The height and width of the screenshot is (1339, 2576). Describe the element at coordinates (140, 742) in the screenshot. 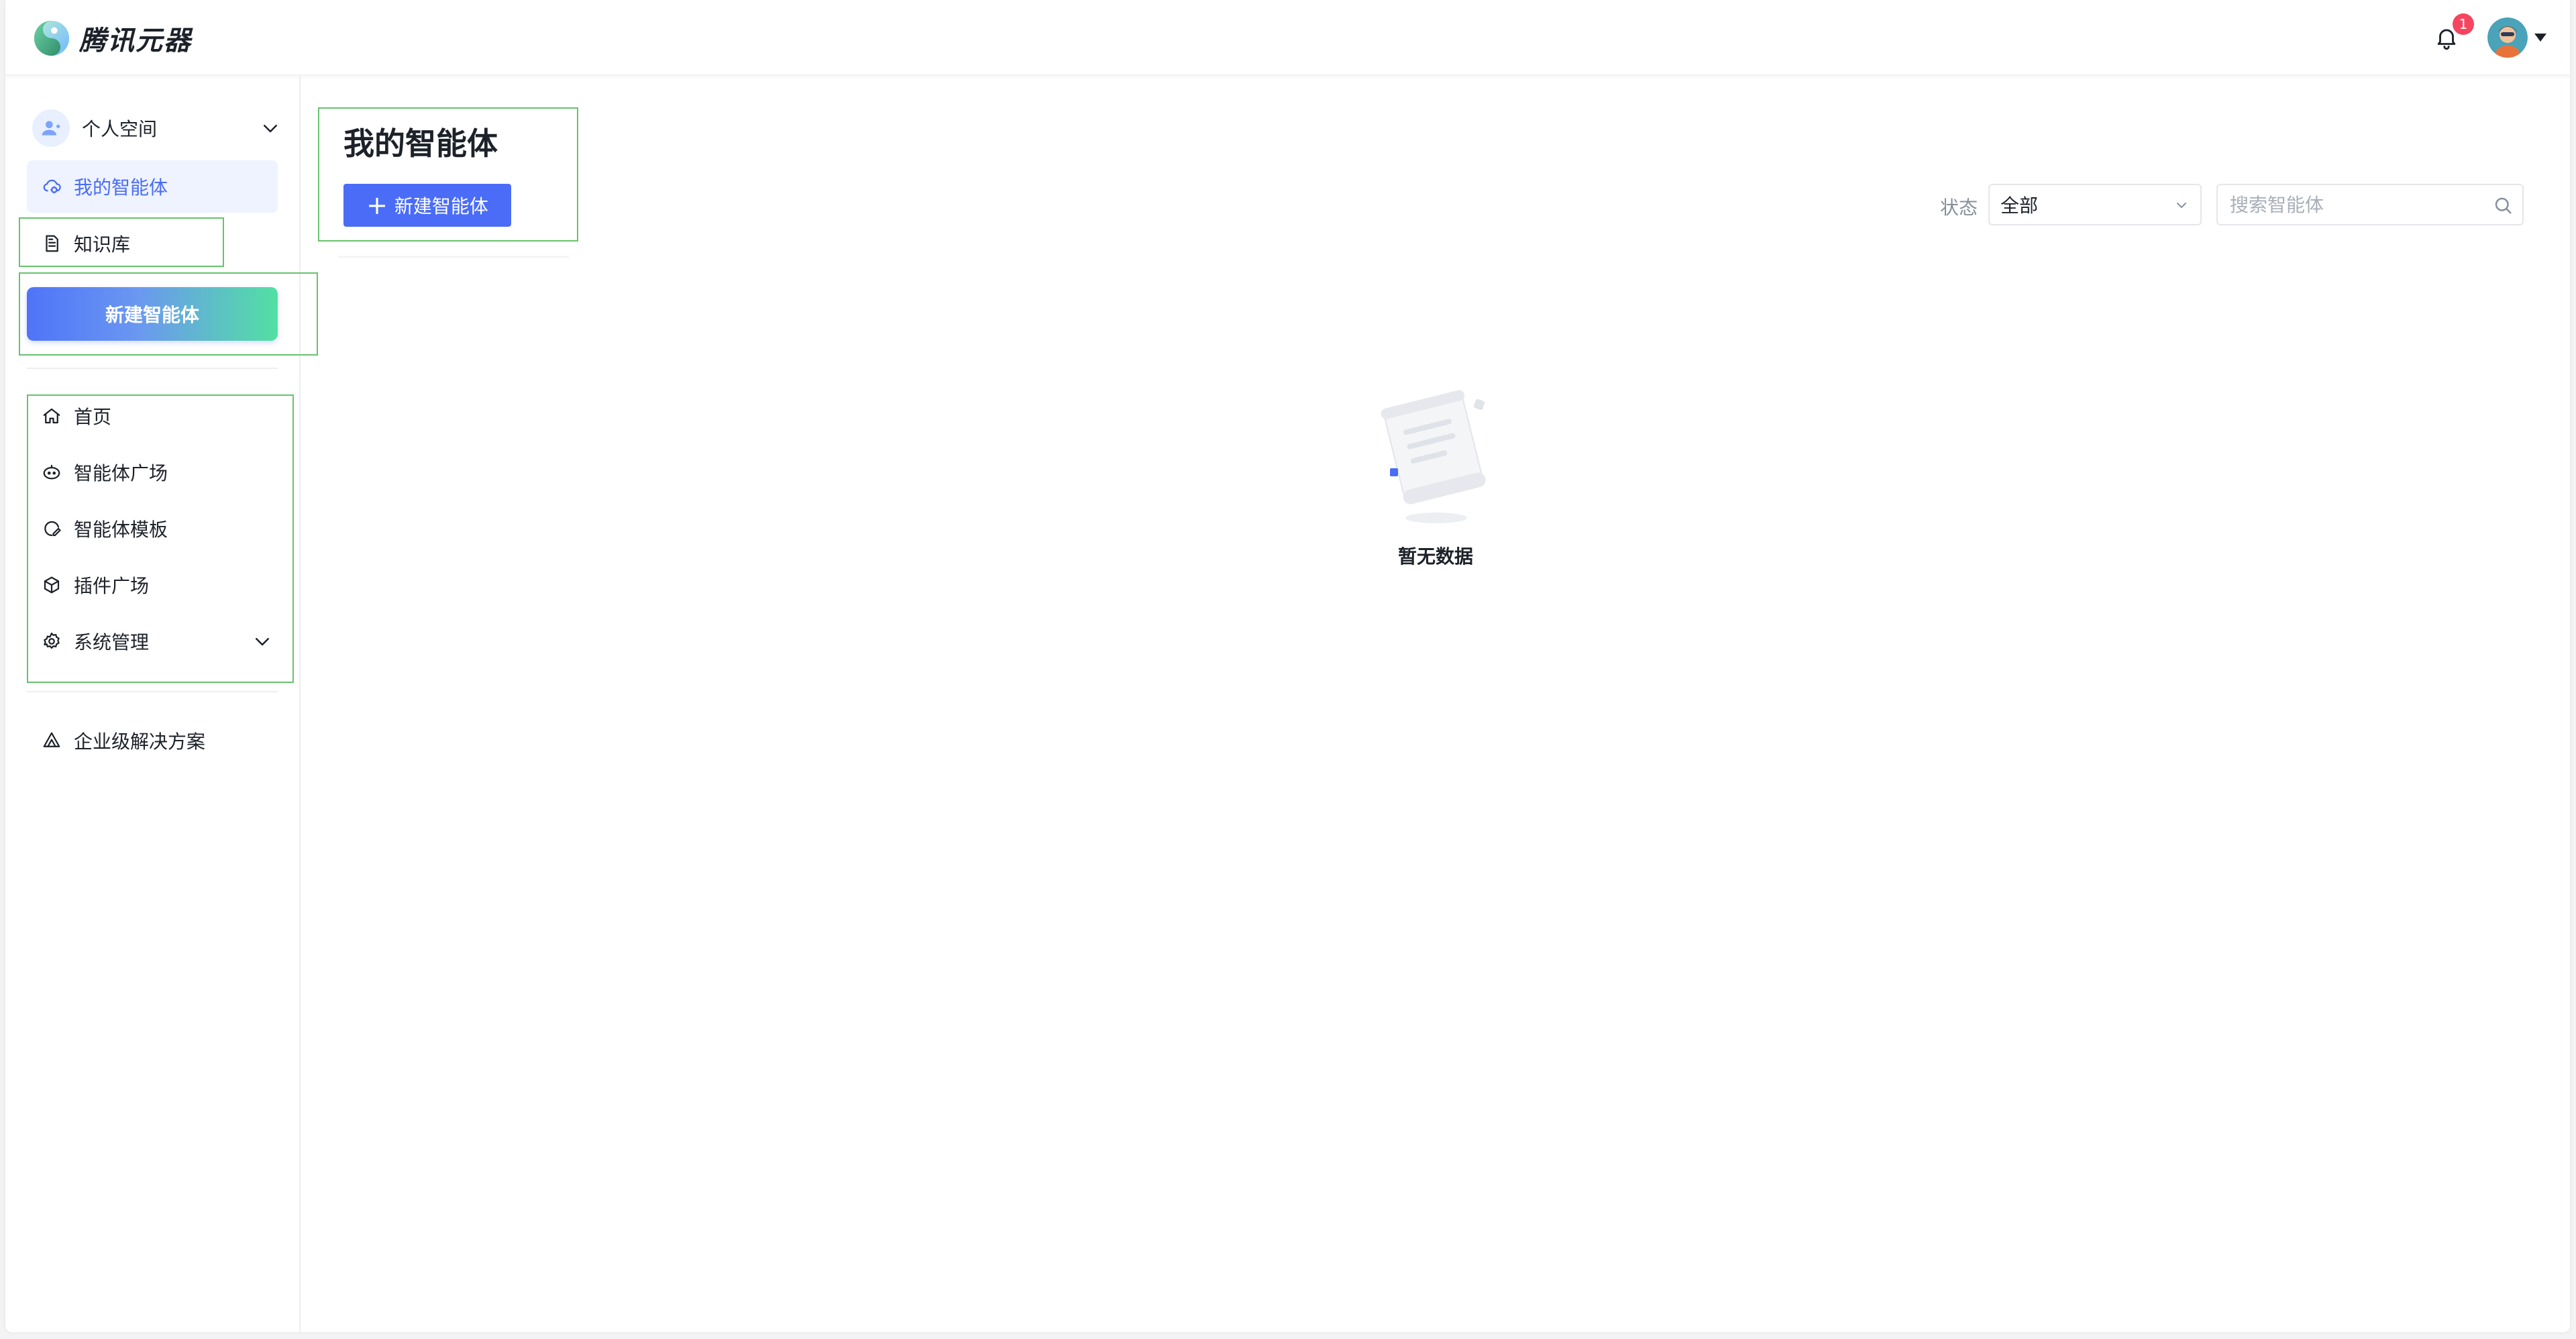

I see `sidebar-item-label: 企业级解决方案` at that location.